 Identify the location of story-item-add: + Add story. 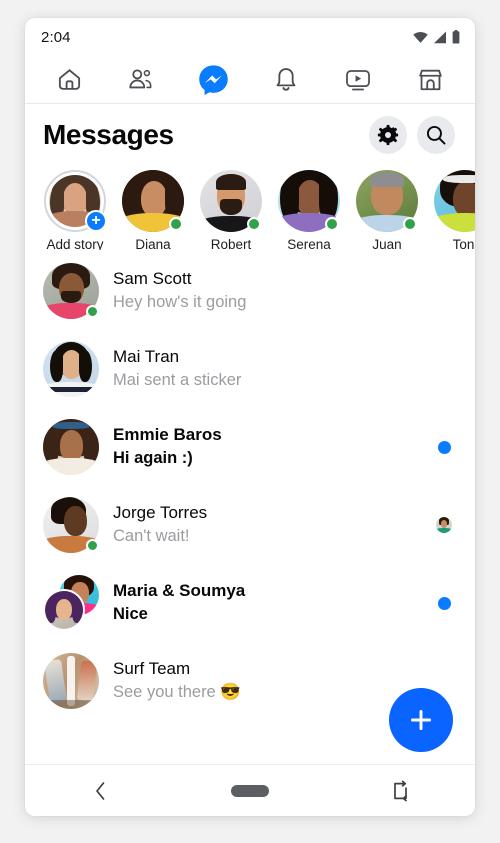
(75, 210).